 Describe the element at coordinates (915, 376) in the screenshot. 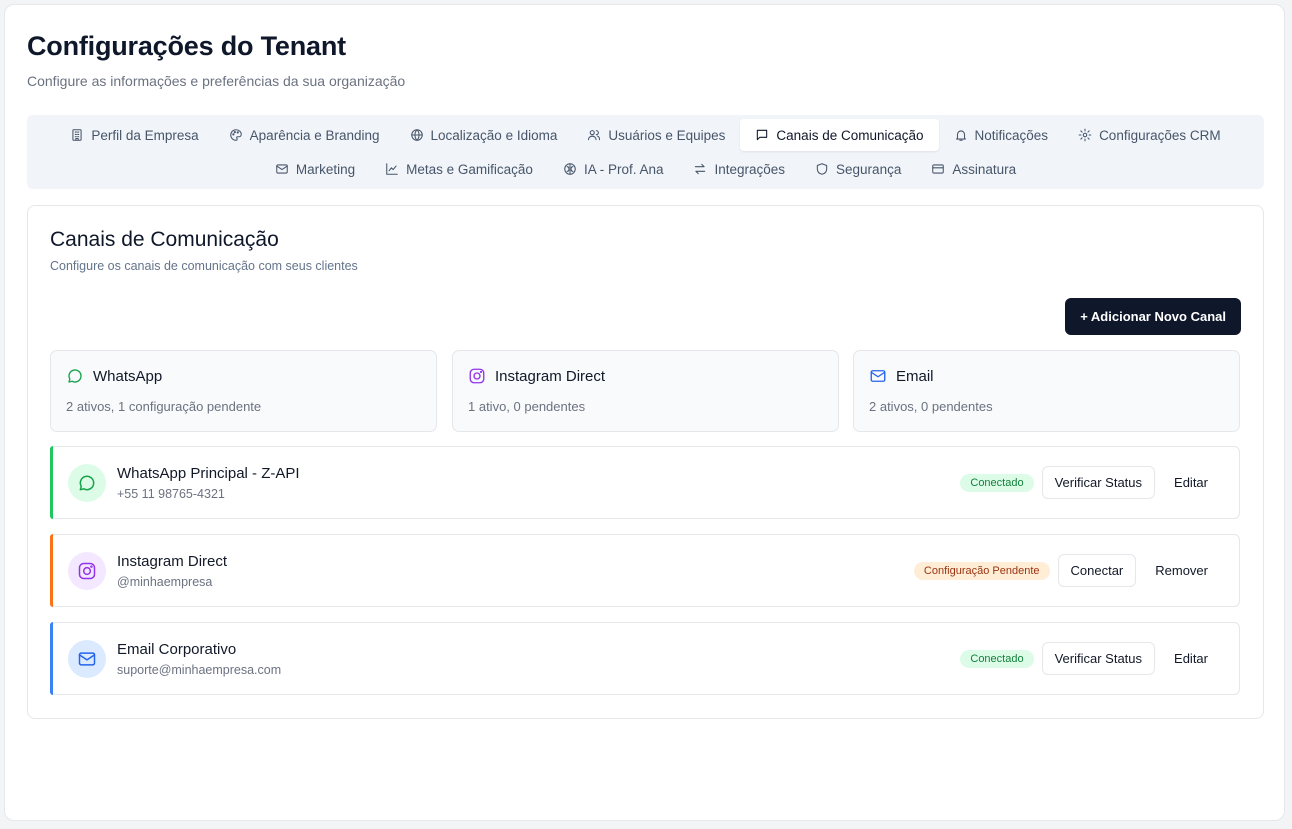

I see `summary-name: Email` at that location.